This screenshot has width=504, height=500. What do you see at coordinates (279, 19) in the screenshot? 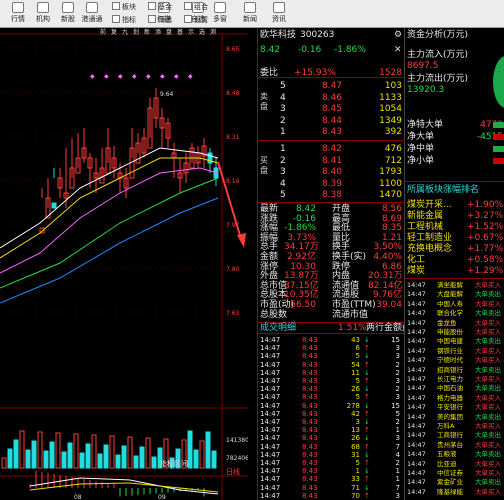
I see `toolbar-label: 资讯` at bounding box center [279, 19].